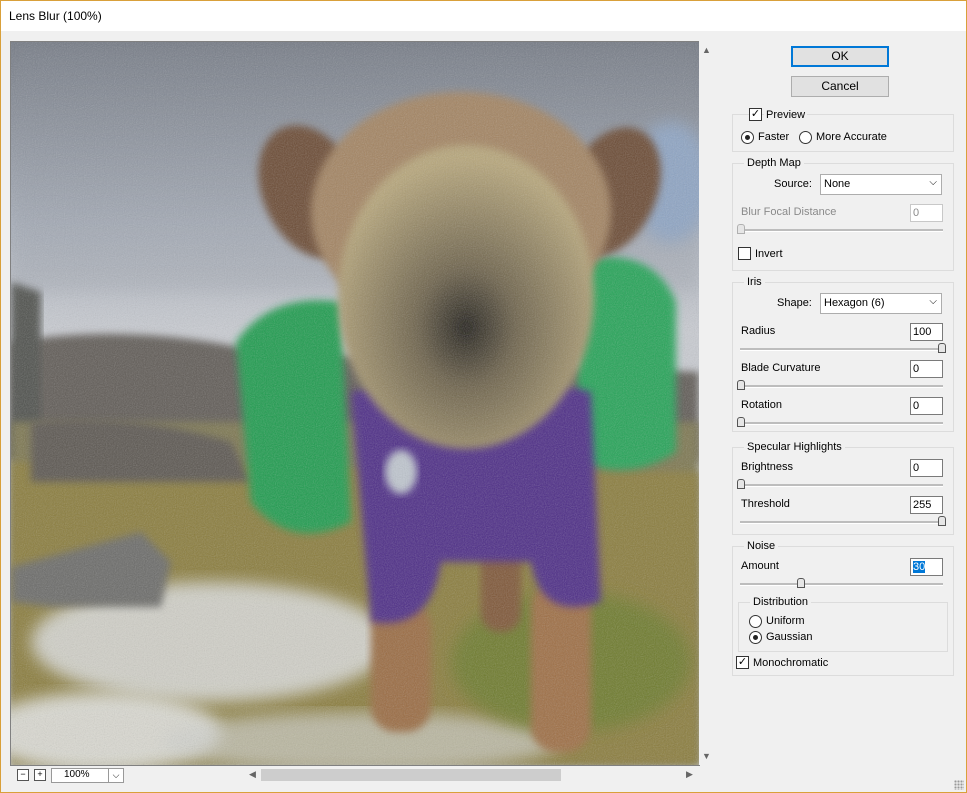 The width and height of the screenshot is (967, 793). Describe the element at coordinates (942, 521) in the screenshot. I see `threshold-slider` at that location.